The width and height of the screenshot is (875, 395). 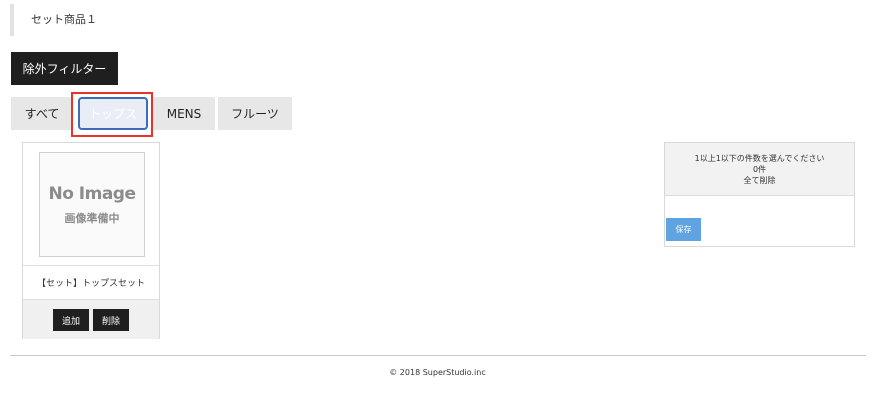 I want to click on save-button: 保存, so click(x=683, y=229).